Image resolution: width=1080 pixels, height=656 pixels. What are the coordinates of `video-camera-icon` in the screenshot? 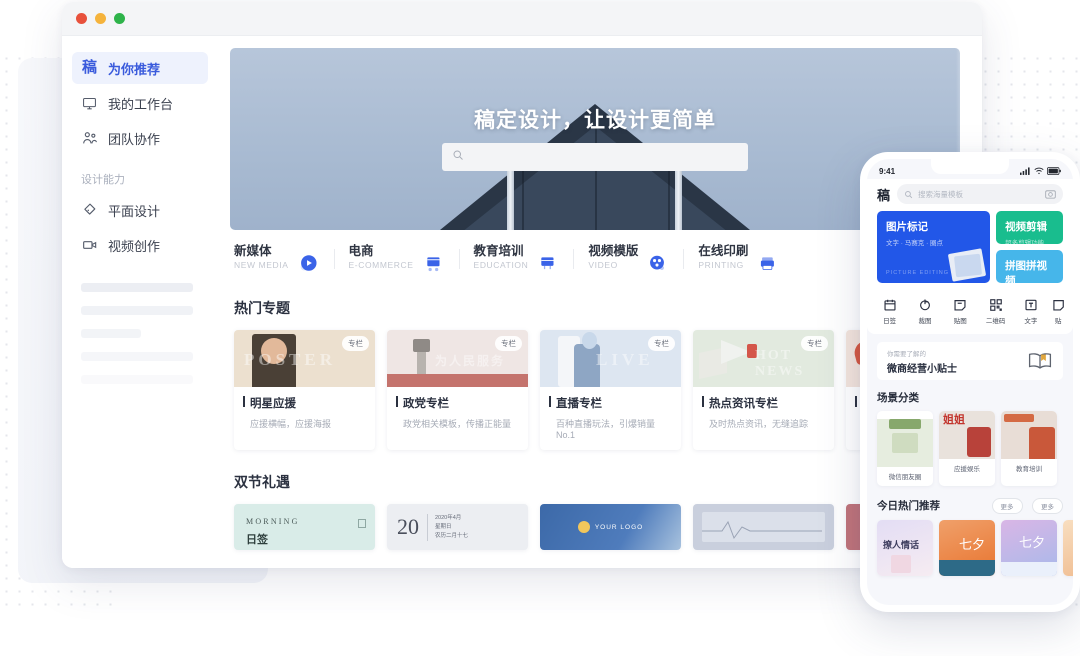 It's located at (89, 245).